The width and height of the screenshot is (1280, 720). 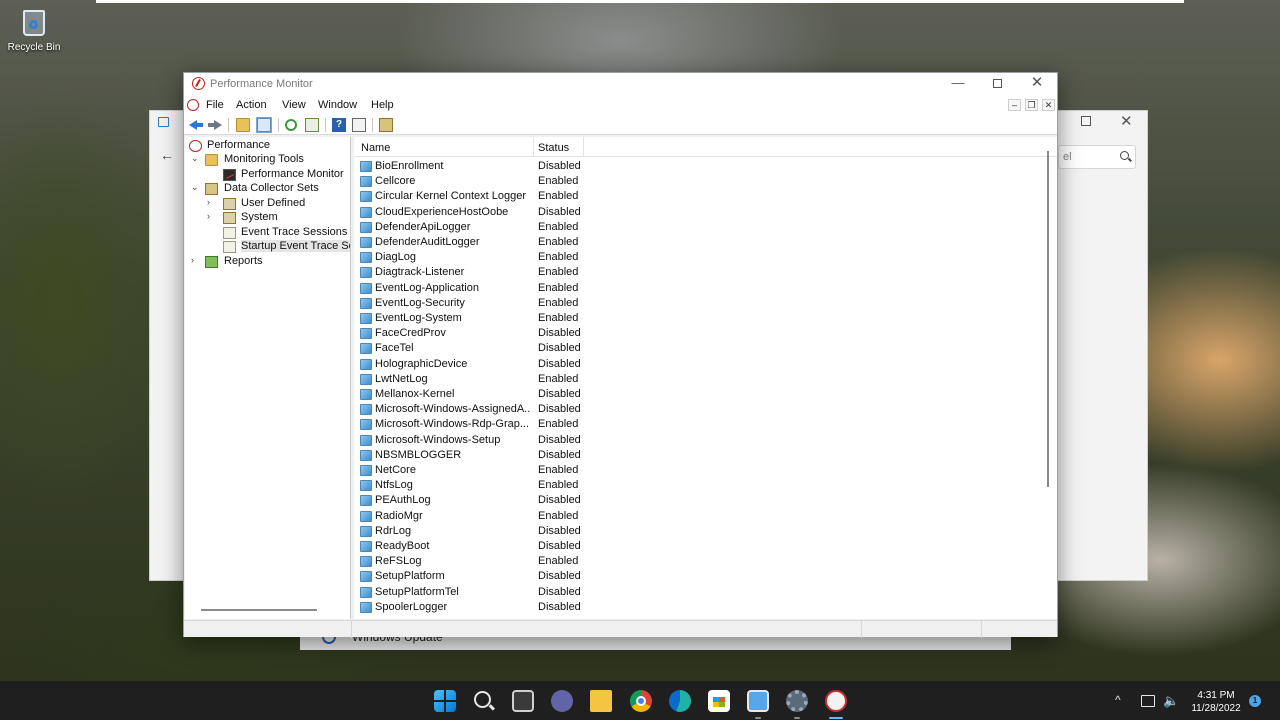 I want to click on menu-help: Help, so click(x=382, y=105).